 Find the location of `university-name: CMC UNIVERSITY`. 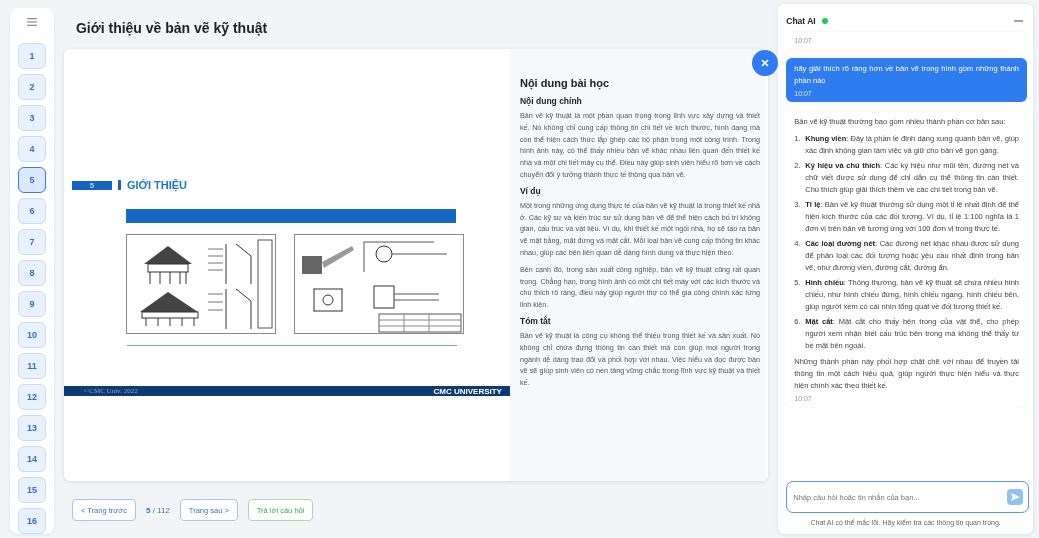

university-name: CMC UNIVERSITY is located at coordinates (467, 391).